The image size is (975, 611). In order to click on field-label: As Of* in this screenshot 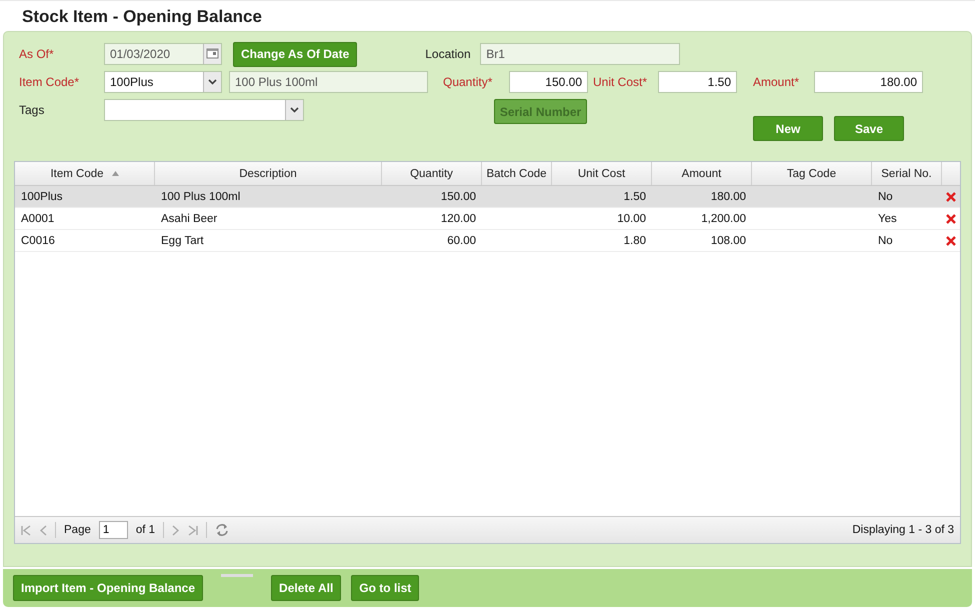, I will do `click(37, 54)`.